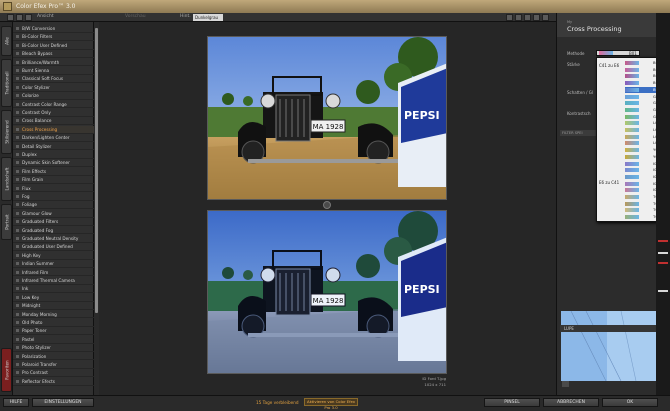  Describe the element at coordinates (53, 37) in the screenshot. I see `filter-list-item: Bi-Color Filters` at that location.